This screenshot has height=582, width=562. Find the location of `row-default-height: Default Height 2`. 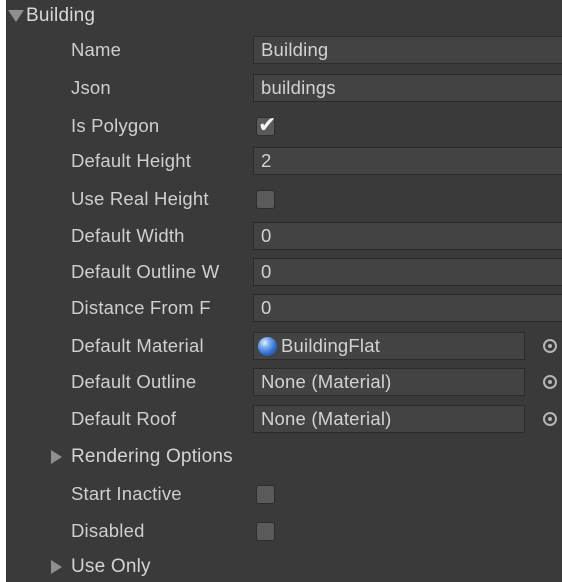

row-default-height: Default Height 2 is located at coordinates (284, 161).